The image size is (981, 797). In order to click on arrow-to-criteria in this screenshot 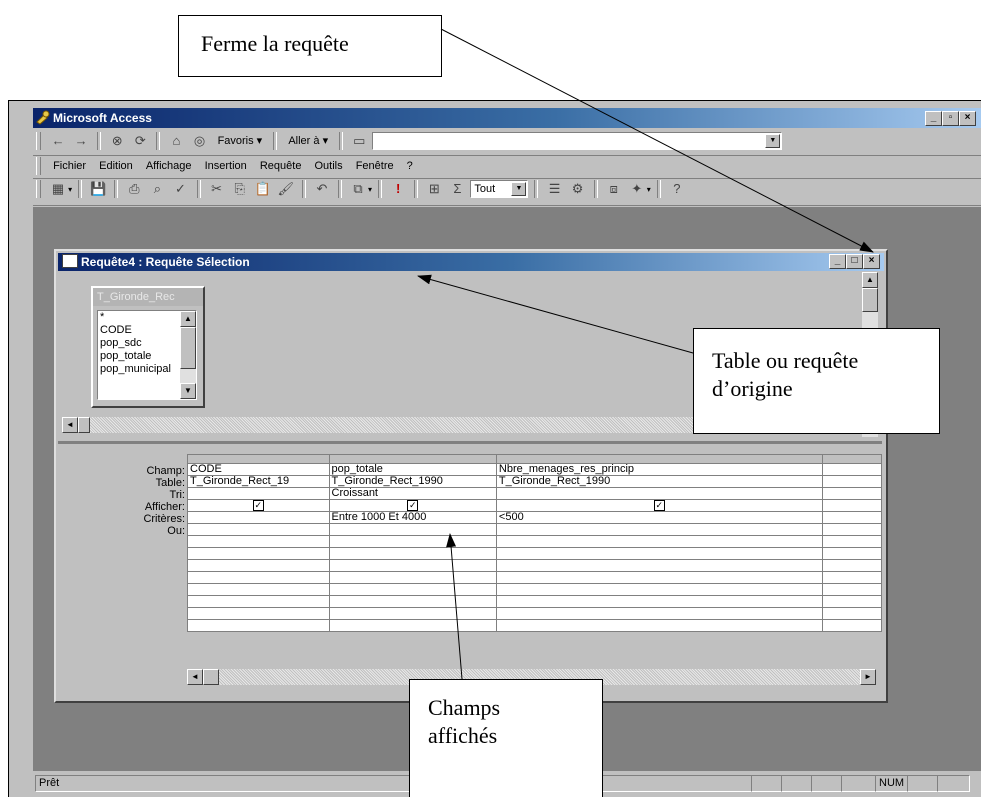, I will do `click(454, 606)`.